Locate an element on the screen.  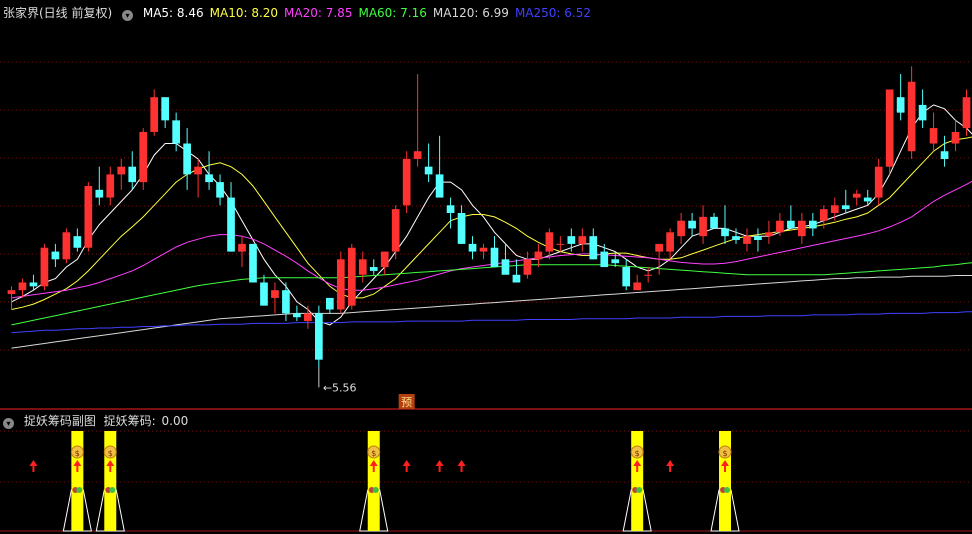
ma-legend-item: MA250: 6.52 is located at coordinates (552, 13).